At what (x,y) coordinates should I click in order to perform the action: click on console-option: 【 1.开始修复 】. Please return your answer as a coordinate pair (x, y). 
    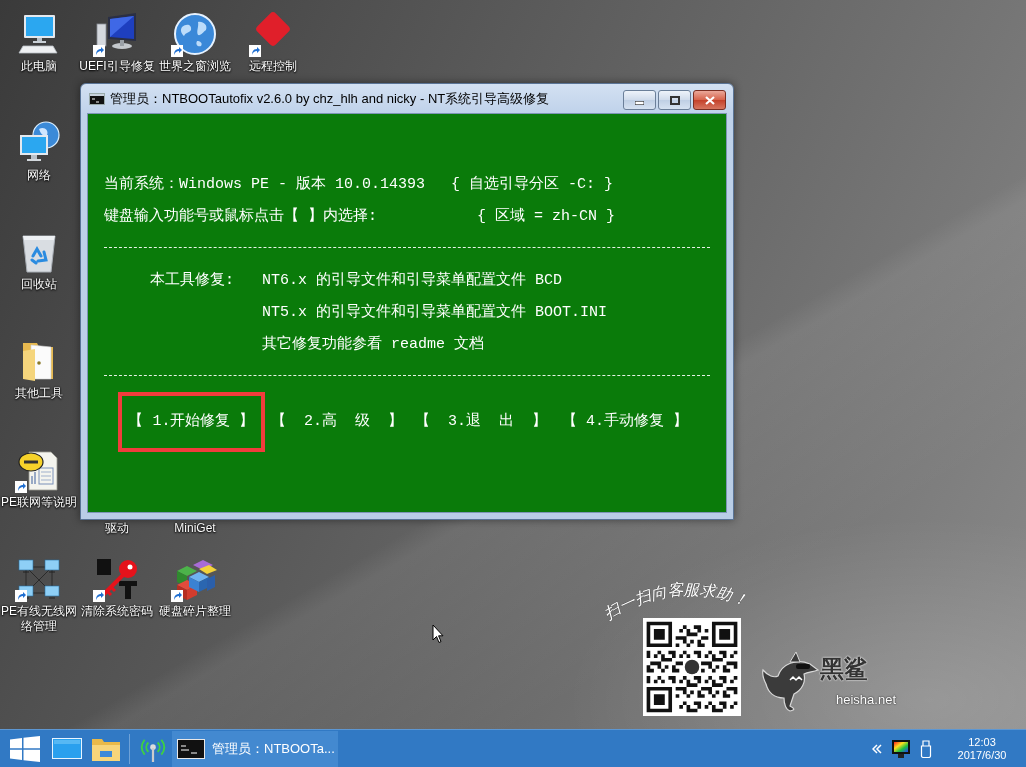
    Looking at the image, I should click on (191, 422).